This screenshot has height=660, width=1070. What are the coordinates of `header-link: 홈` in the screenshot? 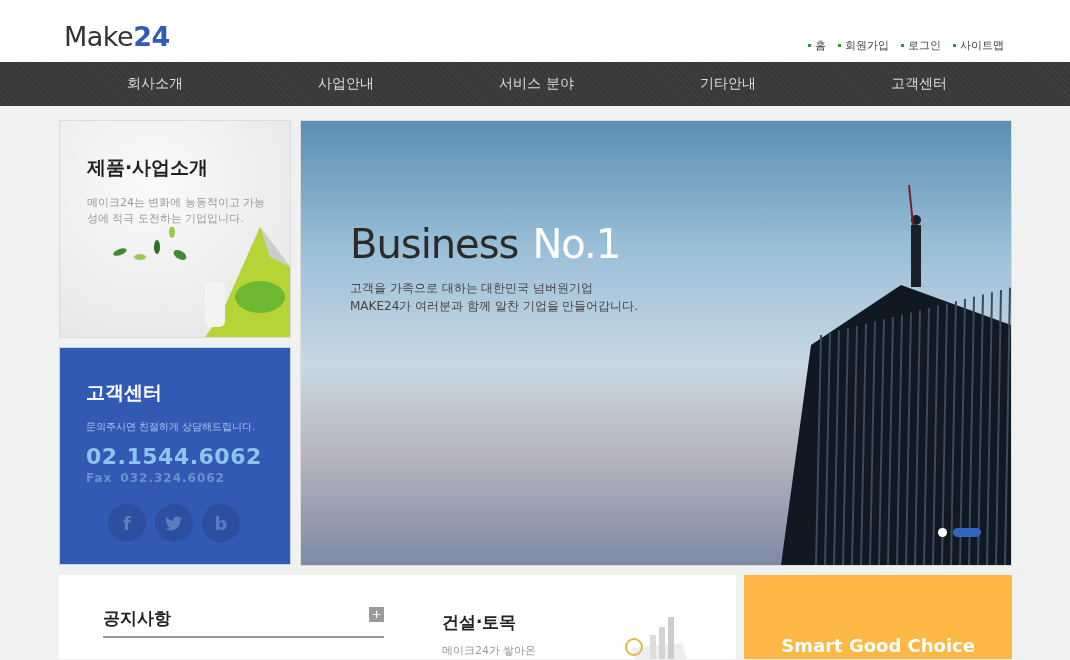 It's located at (817, 45).